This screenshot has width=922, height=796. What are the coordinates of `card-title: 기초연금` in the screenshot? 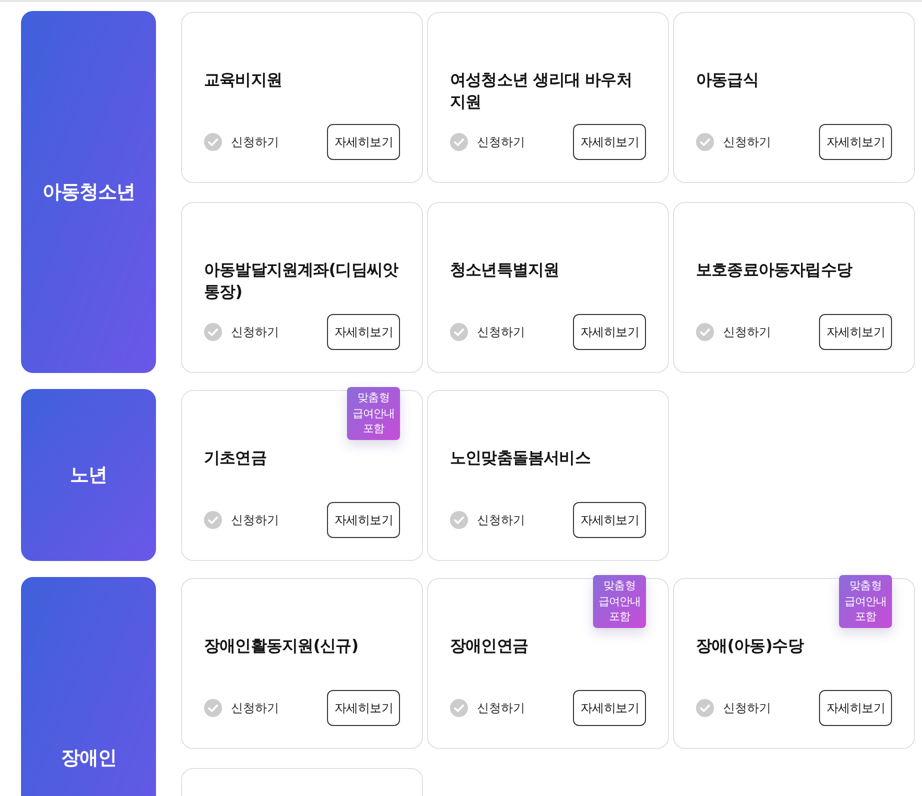 It's located at (236, 458).